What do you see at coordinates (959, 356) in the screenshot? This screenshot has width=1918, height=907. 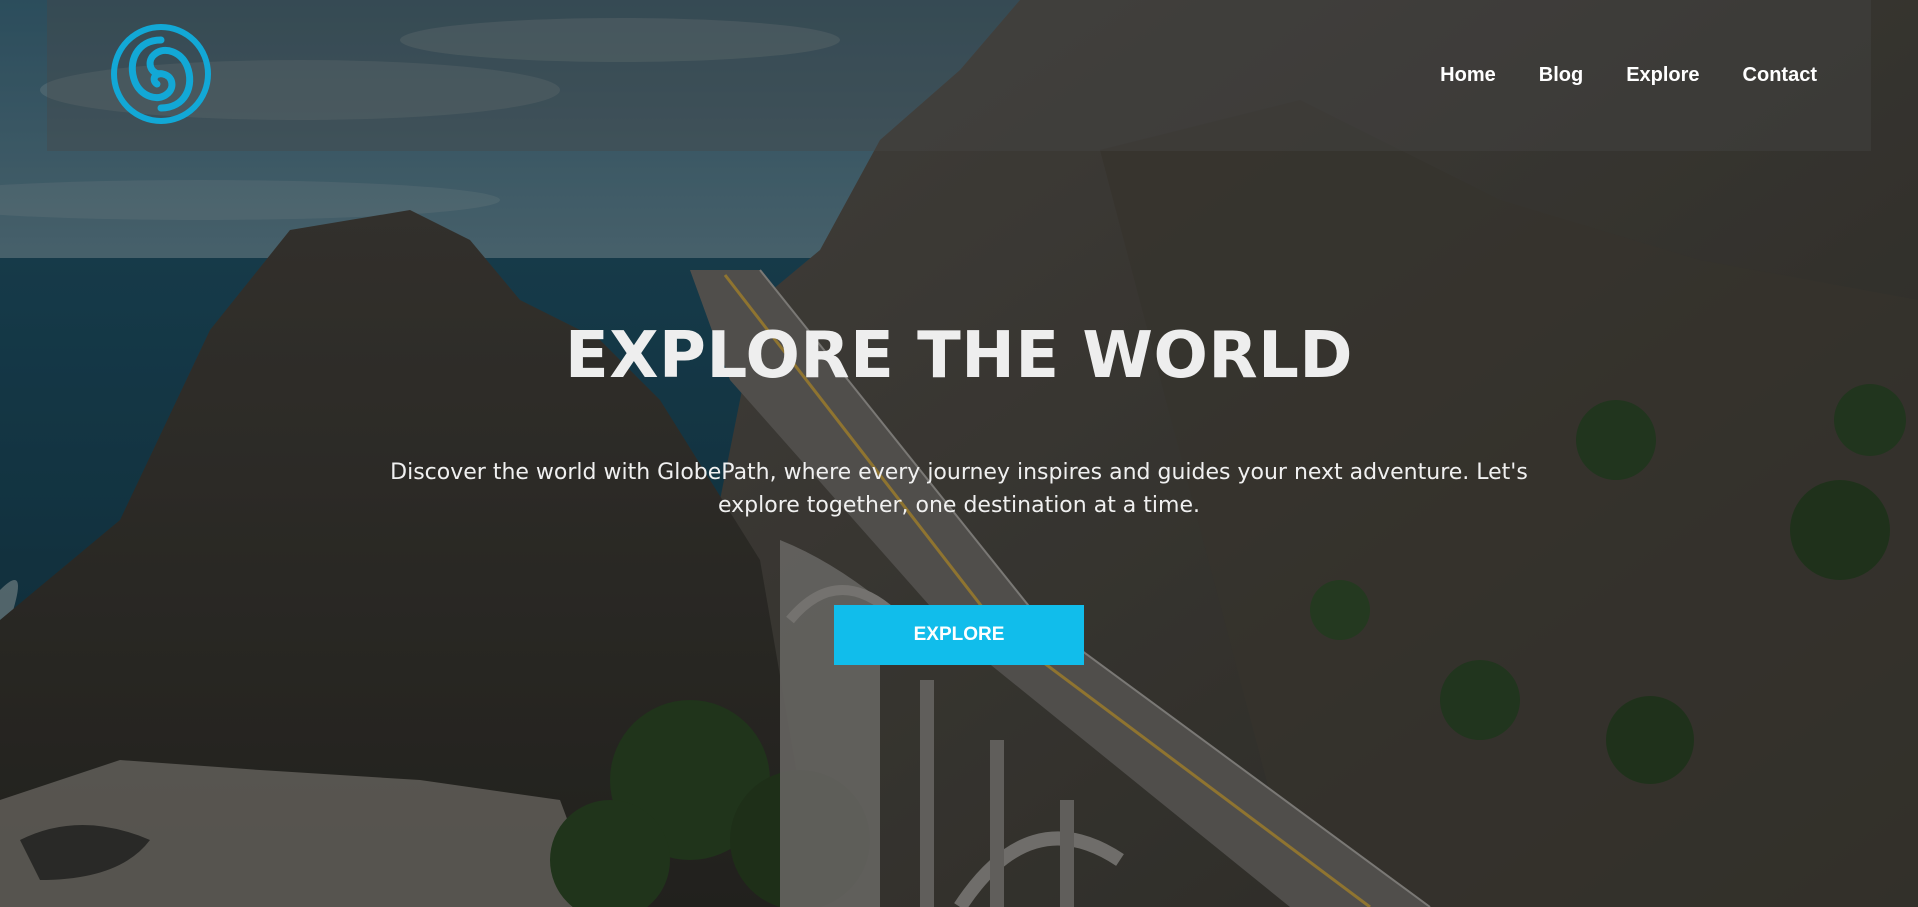 I see `hero-headline: EXPLORE THE WORLD` at bounding box center [959, 356].